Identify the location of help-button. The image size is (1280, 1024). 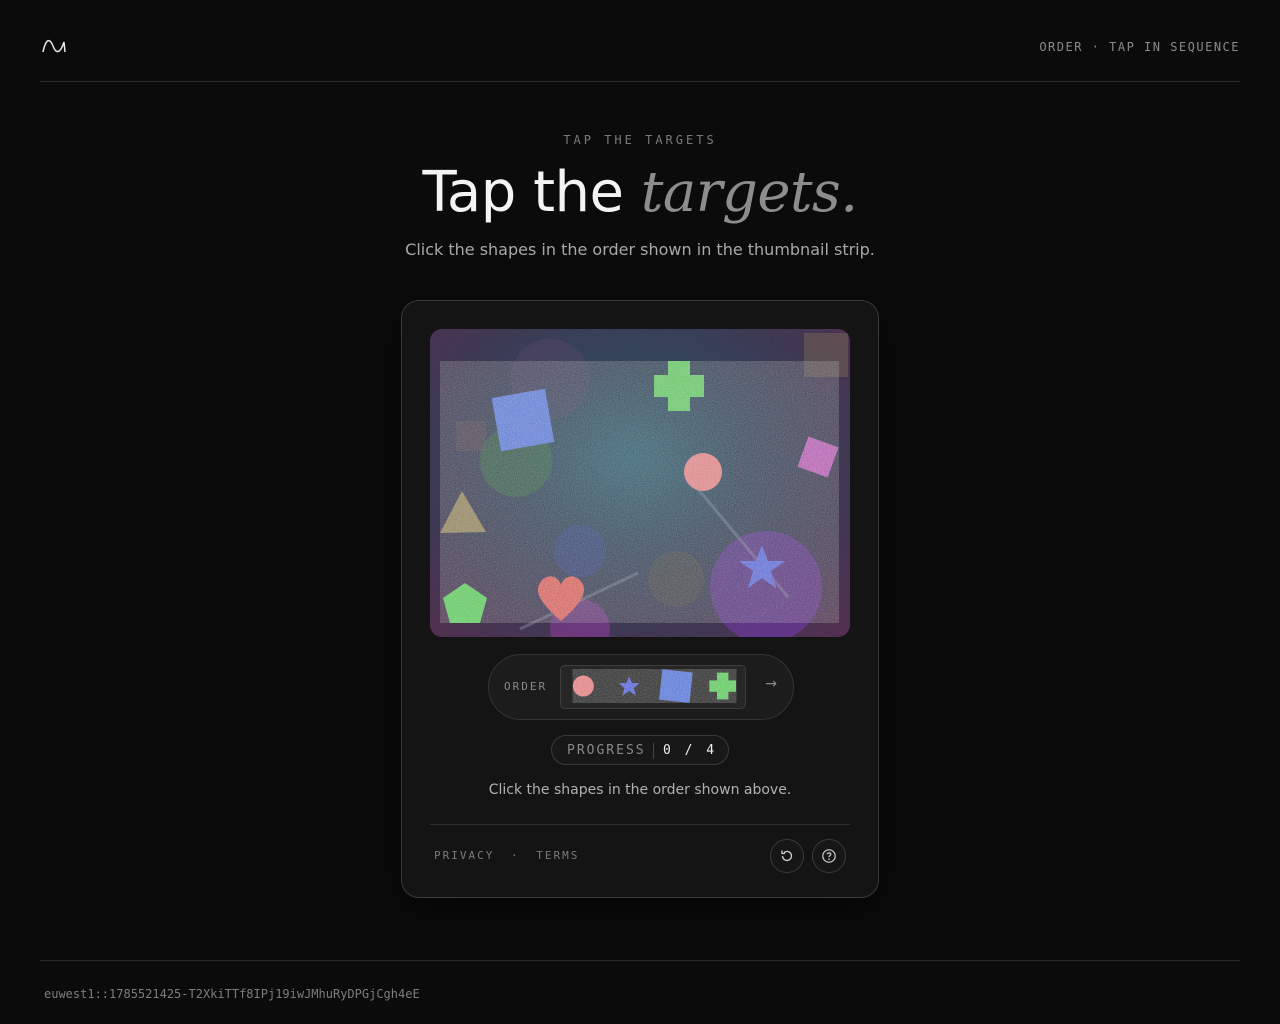
(829, 856).